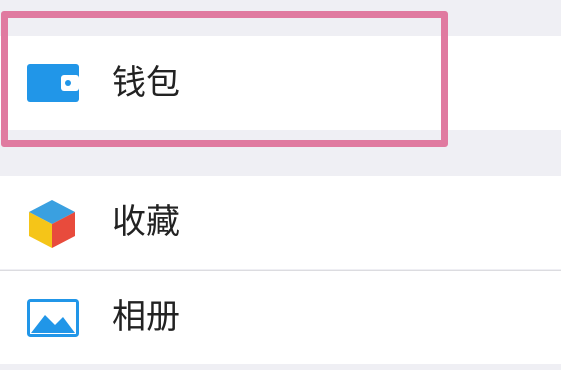 This screenshot has width=561, height=370. What do you see at coordinates (52, 226) in the screenshot?
I see `cube-icon` at bounding box center [52, 226].